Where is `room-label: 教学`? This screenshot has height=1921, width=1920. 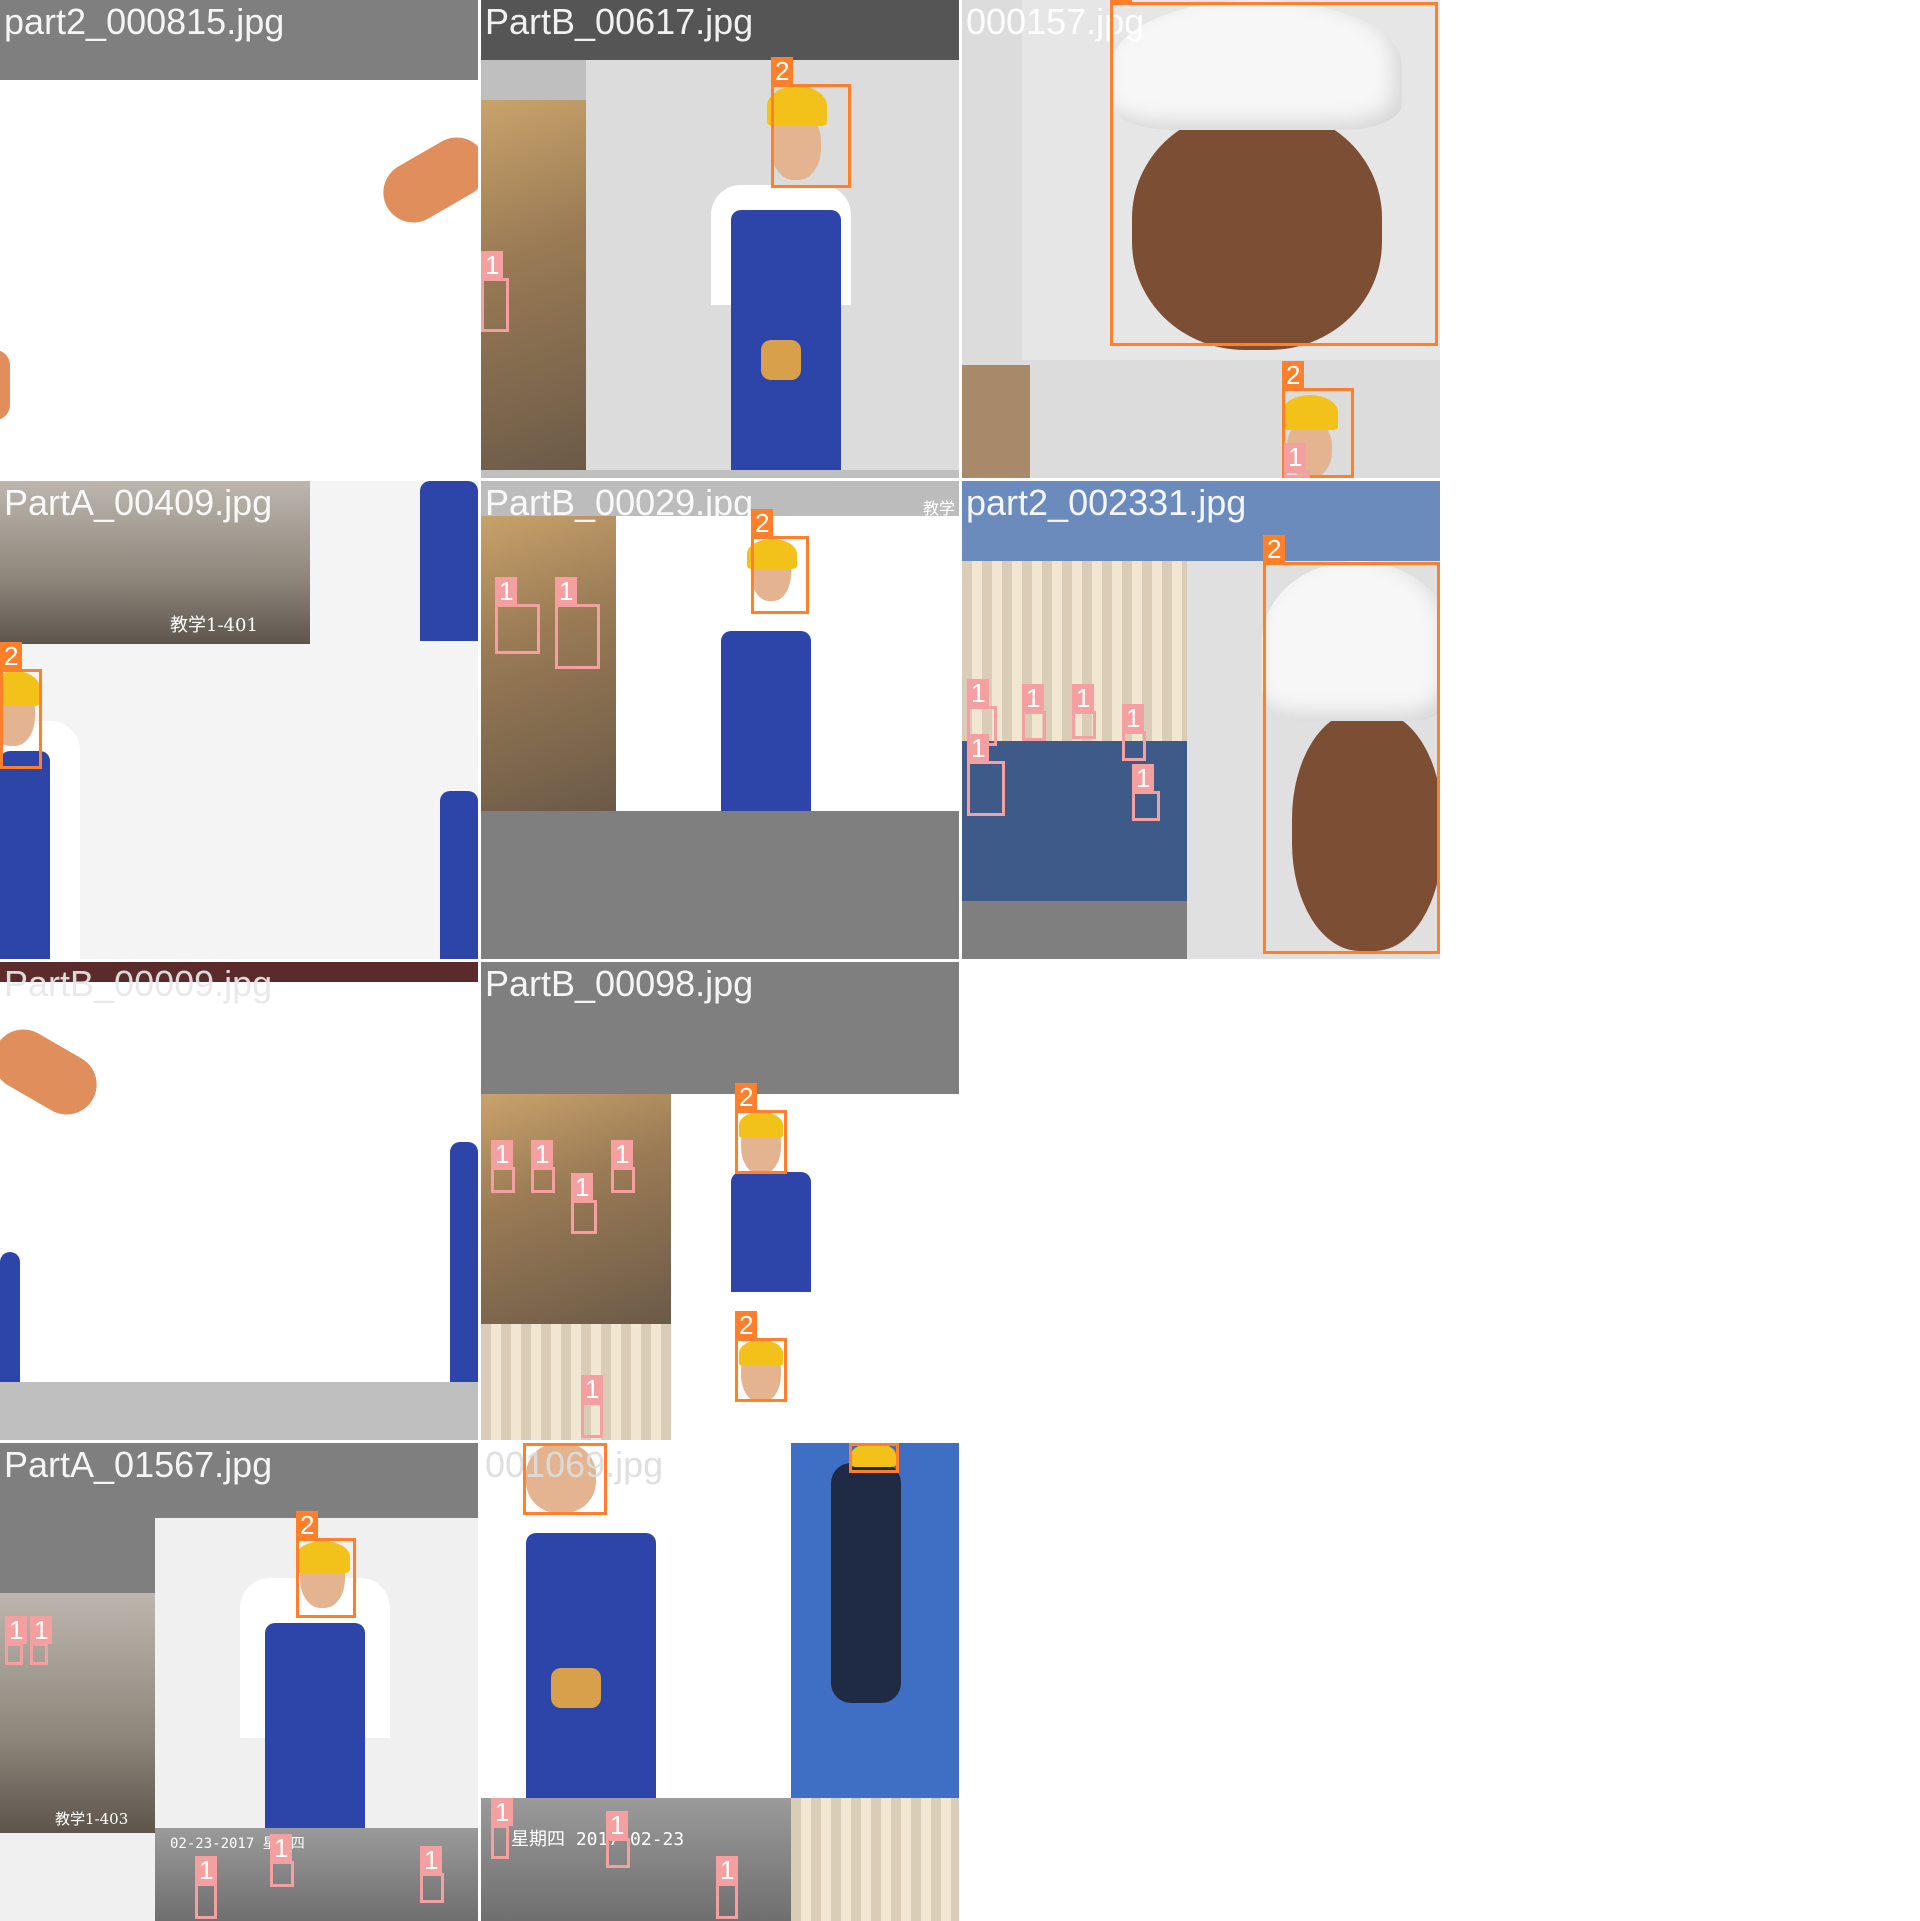 room-label: 教学 is located at coordinates (938, 508).